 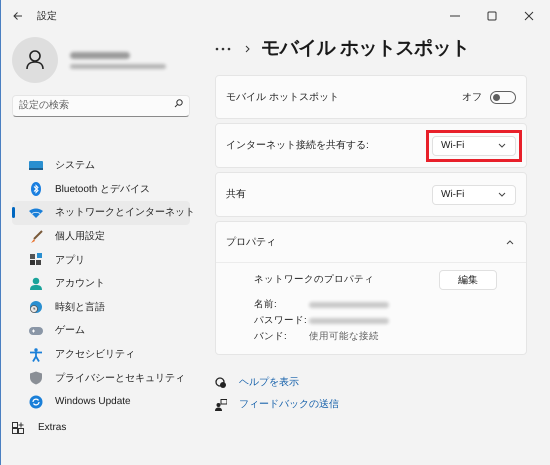 What do you see at coordinates (101, 354) in the screenshot?
I see `sidebar-item: アクセシビリティ` at bounding box center [101, 354].